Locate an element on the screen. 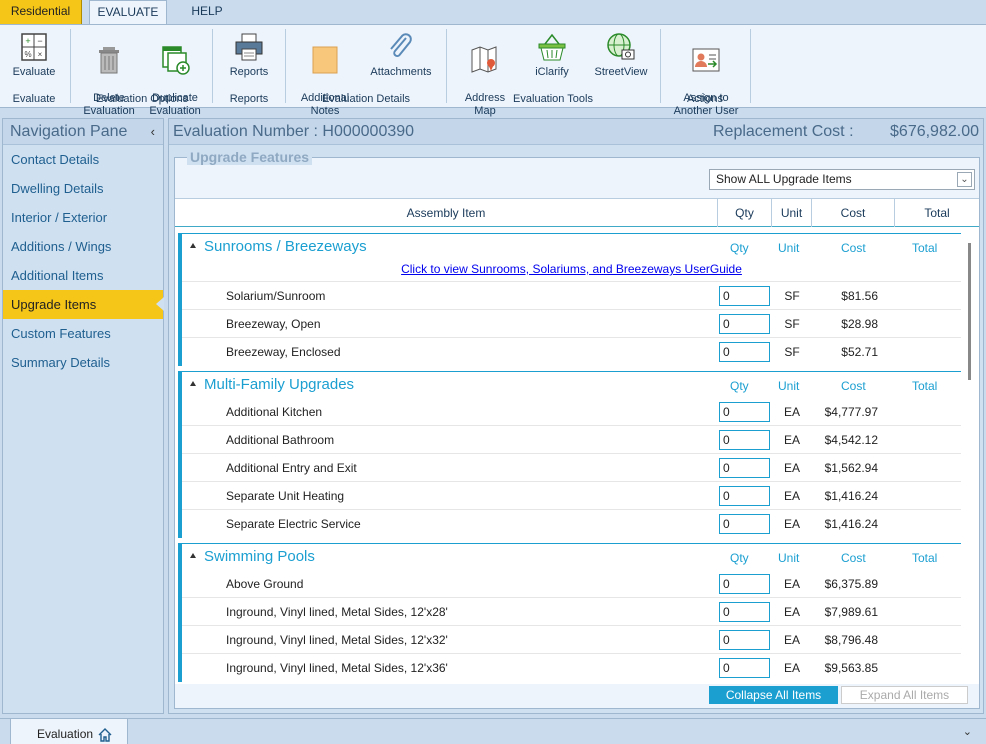 This screenshot has height=744, width=986. iclarify-label: iClarify is located at coordinates (552, 72).